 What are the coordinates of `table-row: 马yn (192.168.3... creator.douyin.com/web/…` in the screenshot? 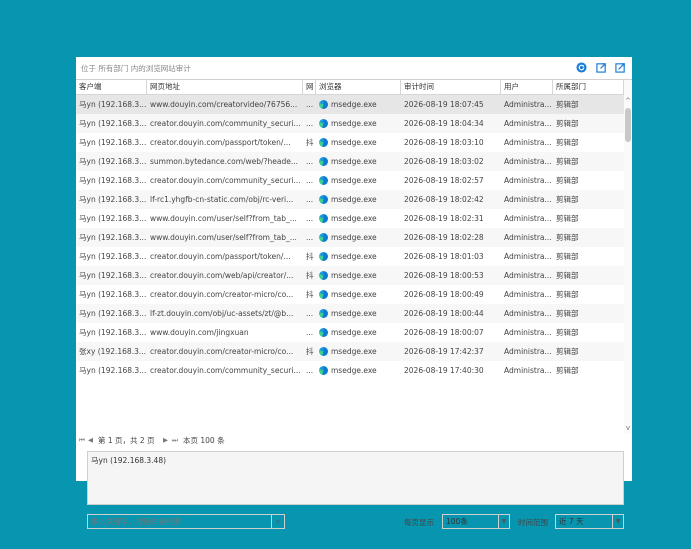 It's located at (350, 275).